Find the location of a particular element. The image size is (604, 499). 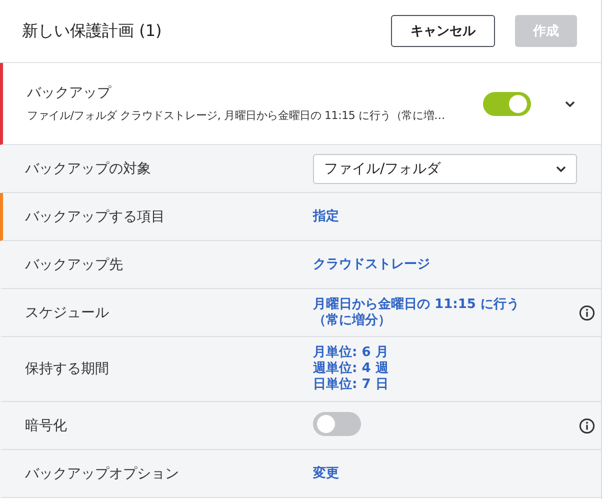

cancel-button: キャンセル is located at coordinates (443, 31).